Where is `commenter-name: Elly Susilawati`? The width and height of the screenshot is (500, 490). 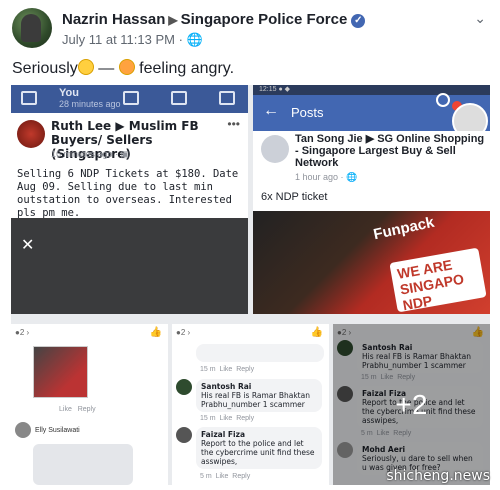 commenter-name: Elly Susilawati is located at coordinates (57, 430).